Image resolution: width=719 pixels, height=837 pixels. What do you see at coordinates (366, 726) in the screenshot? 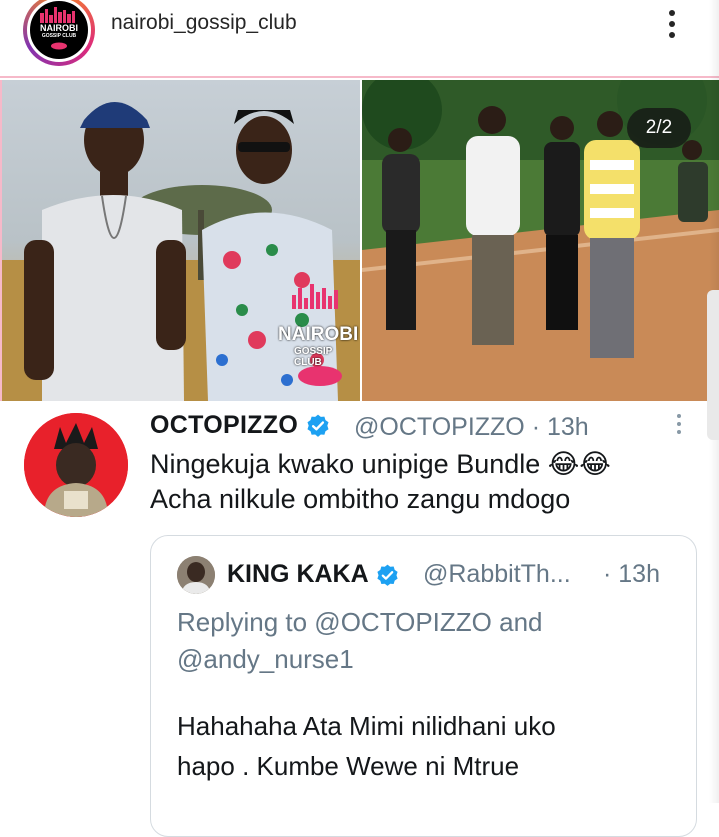
I see `quoted-text-line1: Hahahaha Ata Mimi nilidhani uko` at bounding box center [366, 726].